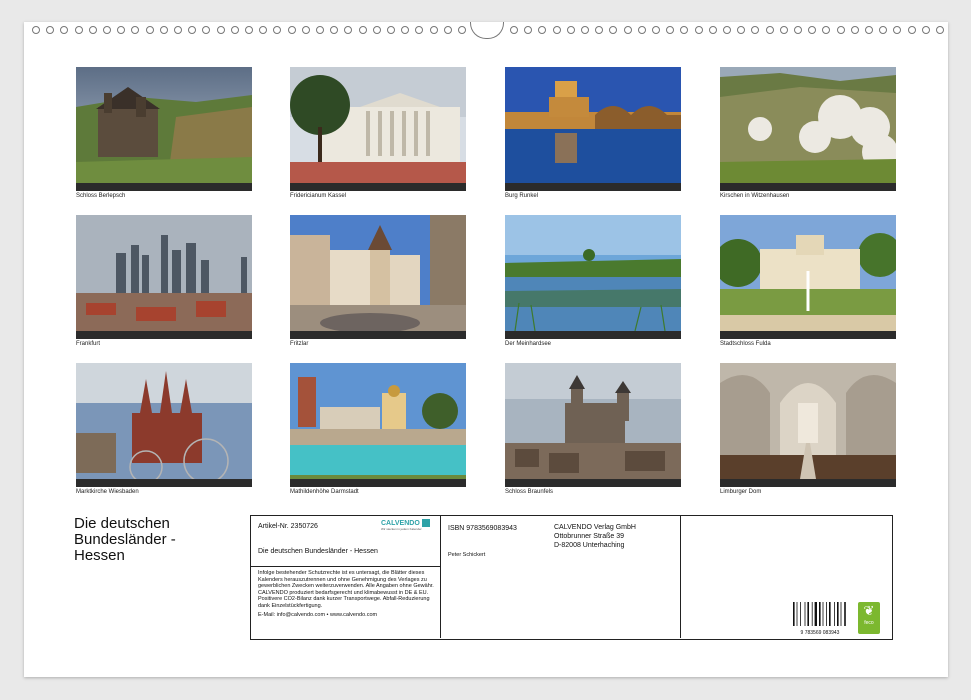 The height and width of the screenshot is (700, 971). Describe the element at coordinates (99, 555) in the screenshot. I see `title-line-3: Hessen` at that location.